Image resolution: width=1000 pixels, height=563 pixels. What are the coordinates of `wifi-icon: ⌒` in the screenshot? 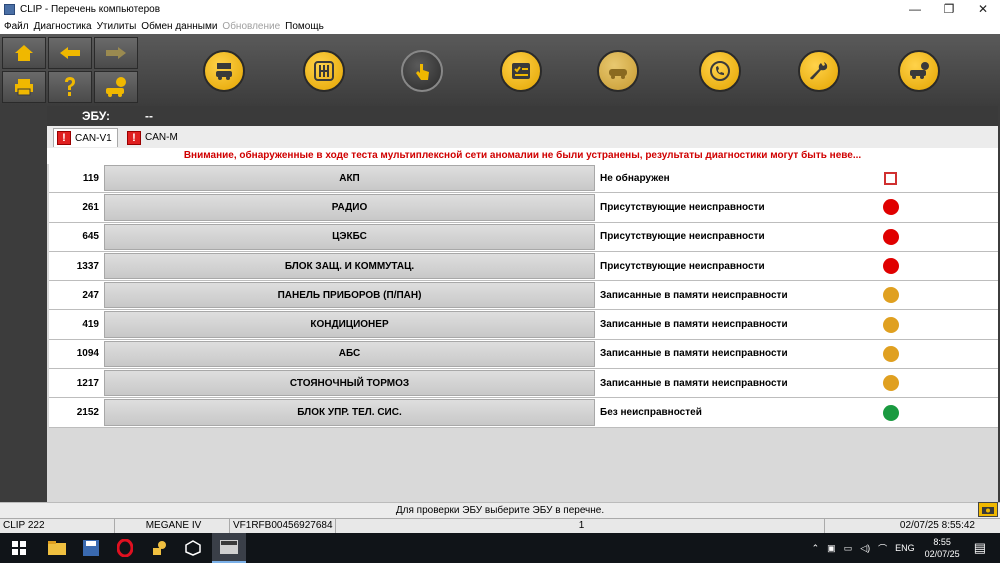 It's located at (882, 548).